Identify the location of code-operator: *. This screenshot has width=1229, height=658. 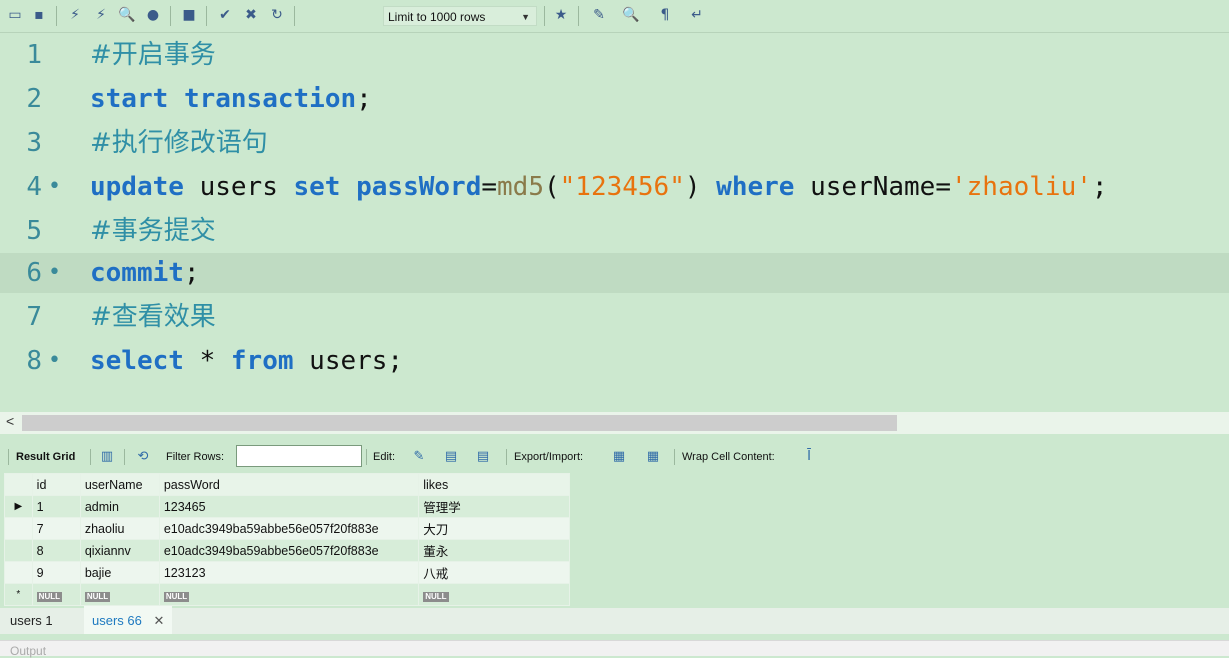
(207, 361).